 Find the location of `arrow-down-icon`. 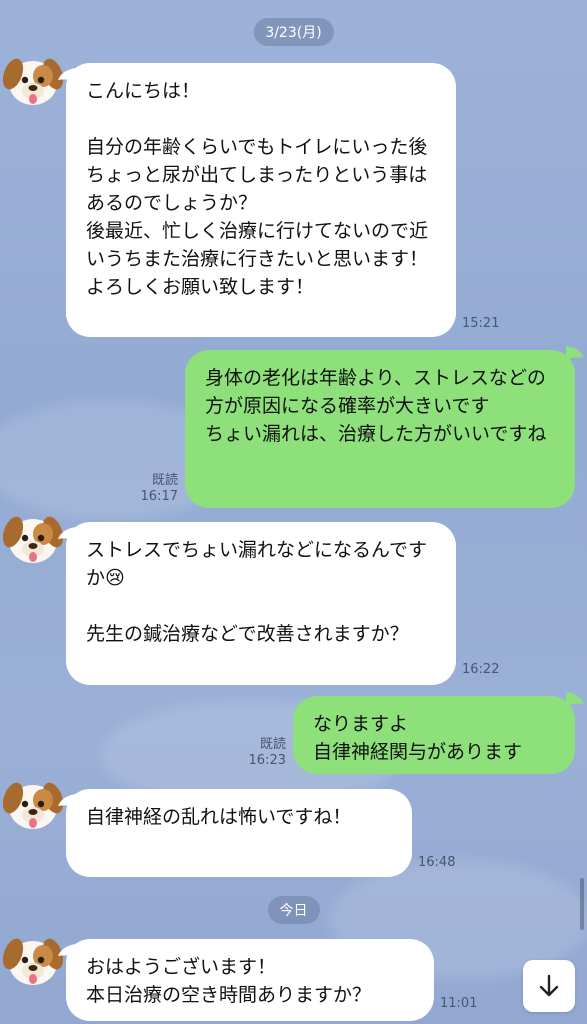

arrow-down-icon is located at coordinates (549, 985).